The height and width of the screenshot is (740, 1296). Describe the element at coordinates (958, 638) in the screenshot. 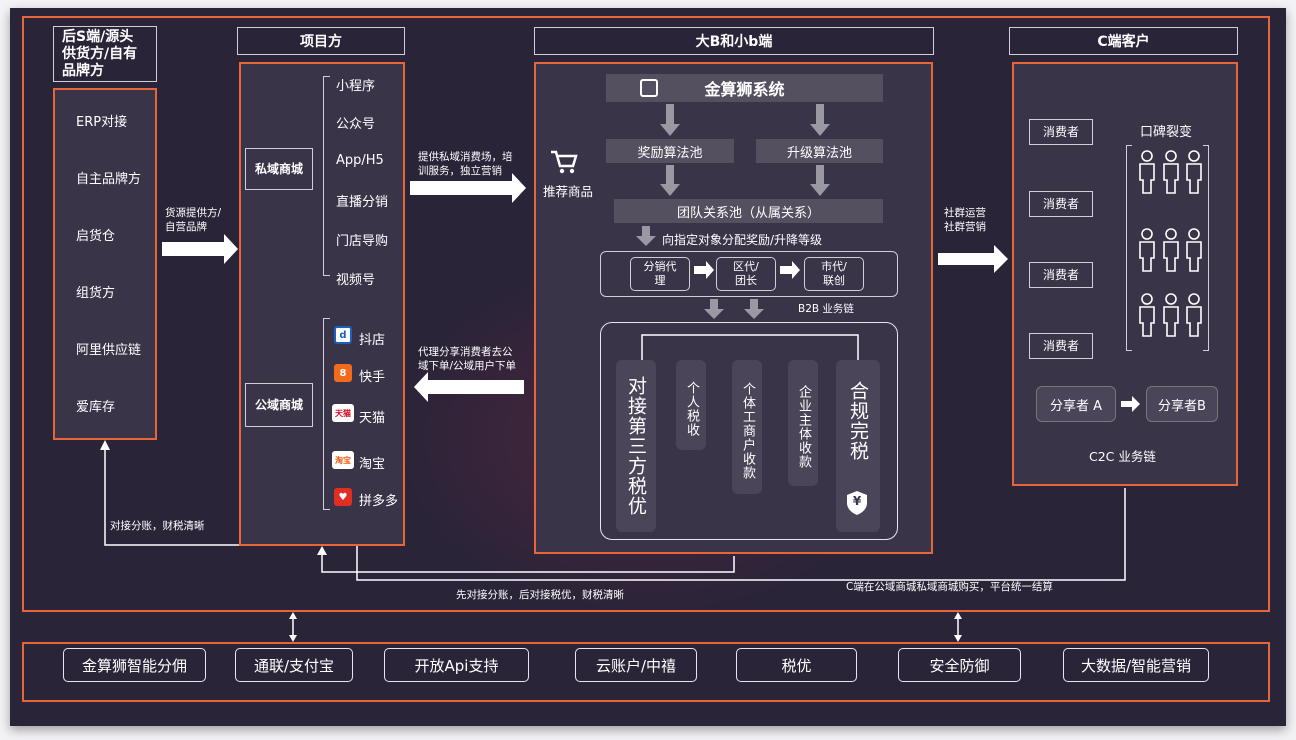

I see `arrowhead-services-right-down` at that location.